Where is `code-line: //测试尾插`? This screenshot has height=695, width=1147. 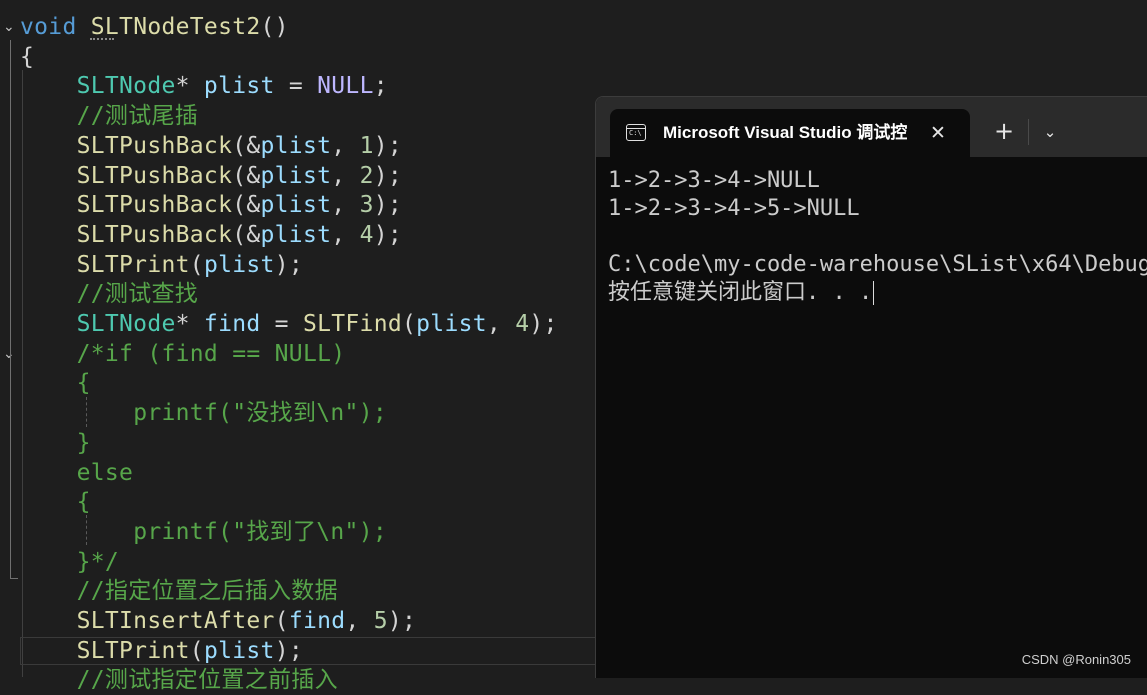 code-line: //测试尾插 is located at coordinates (109, 116).